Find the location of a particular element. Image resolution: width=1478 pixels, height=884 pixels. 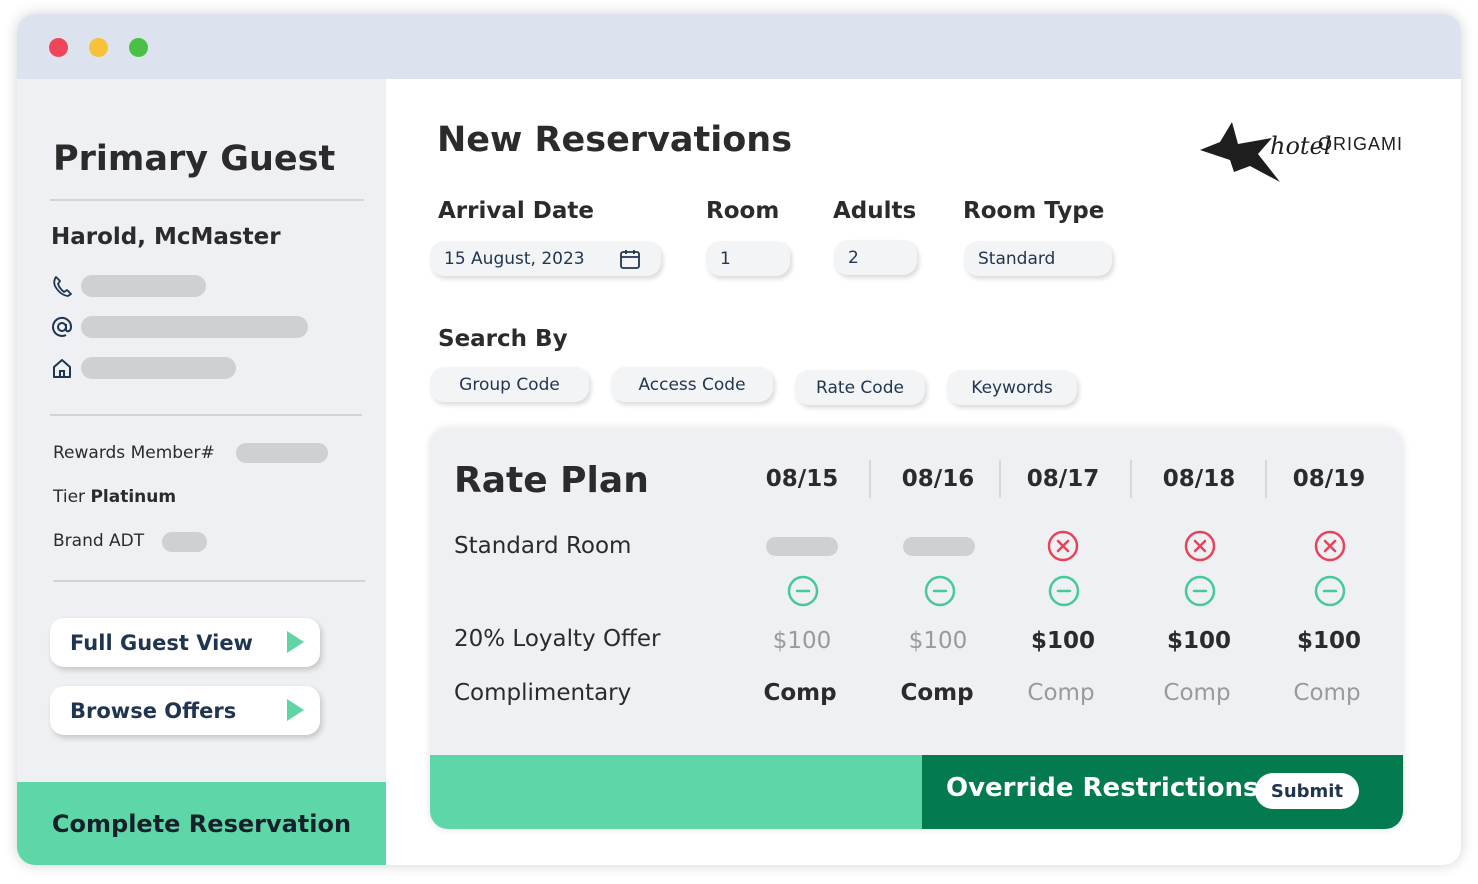

minimize-window-dot is located at coordinates (98, 47).